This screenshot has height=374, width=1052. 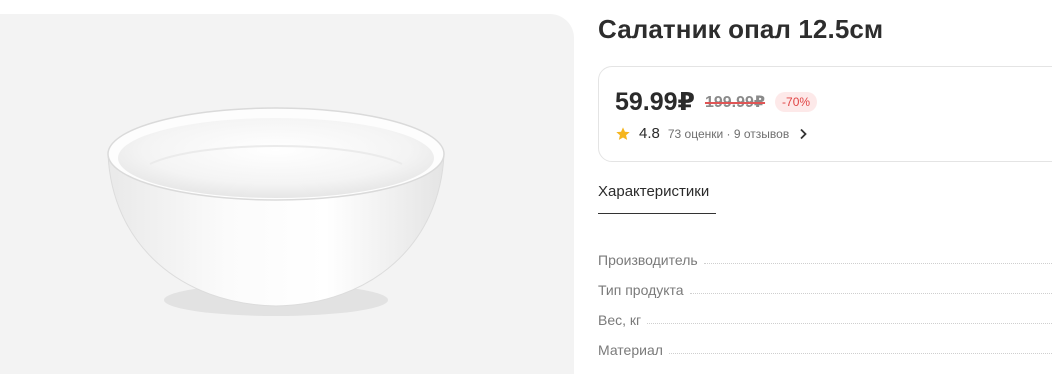 I want to click on price-row: 59.99₽ 199.99₽ -70%, so click(x=716, y=102).